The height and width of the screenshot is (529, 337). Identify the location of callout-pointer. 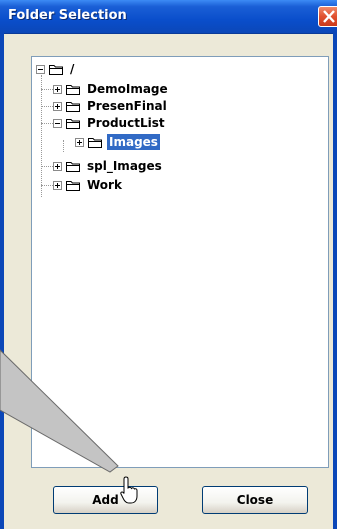
(59, 411).